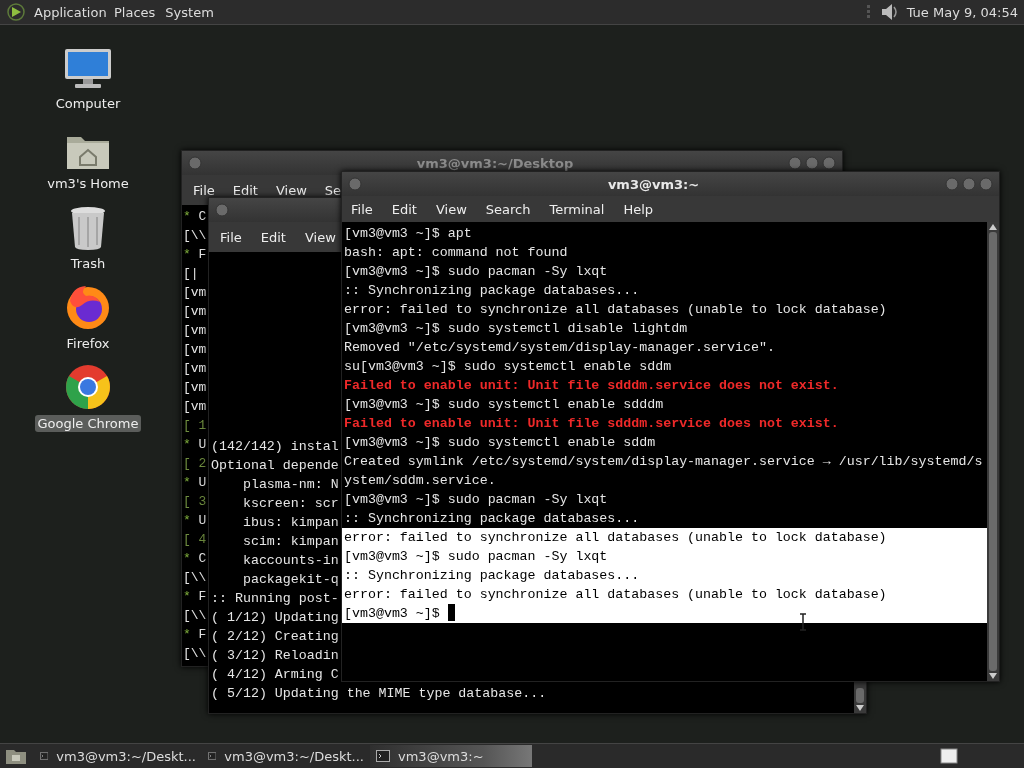 Image resolution: width=1024 pixels, height=768 pixels. What do you see at coordinates (451, 756) in the screenshot?
I see `taskbar-button: vm3@vm3:~` at bounding box center [451, 756].